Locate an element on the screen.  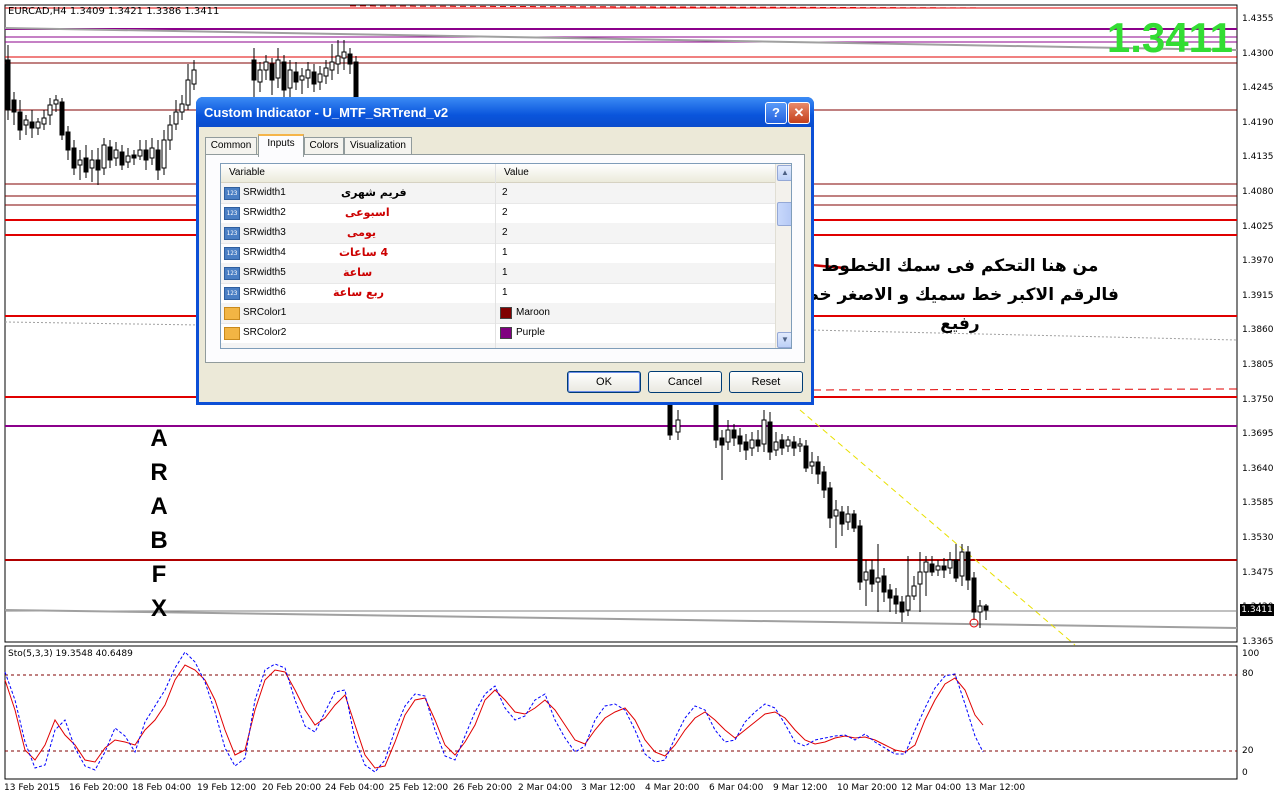
grid-scrollbar: ▲ ▼ is located at coordinates (783, 256).